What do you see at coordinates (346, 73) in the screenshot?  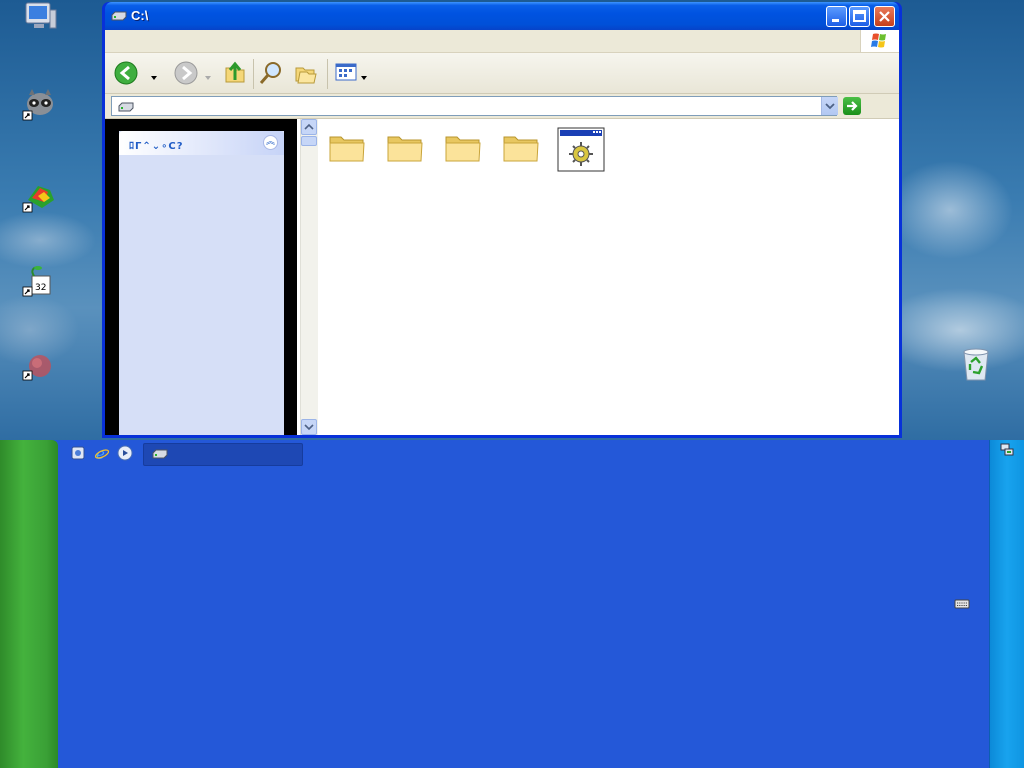 I see `views-button` at bounding box center [346, 73].